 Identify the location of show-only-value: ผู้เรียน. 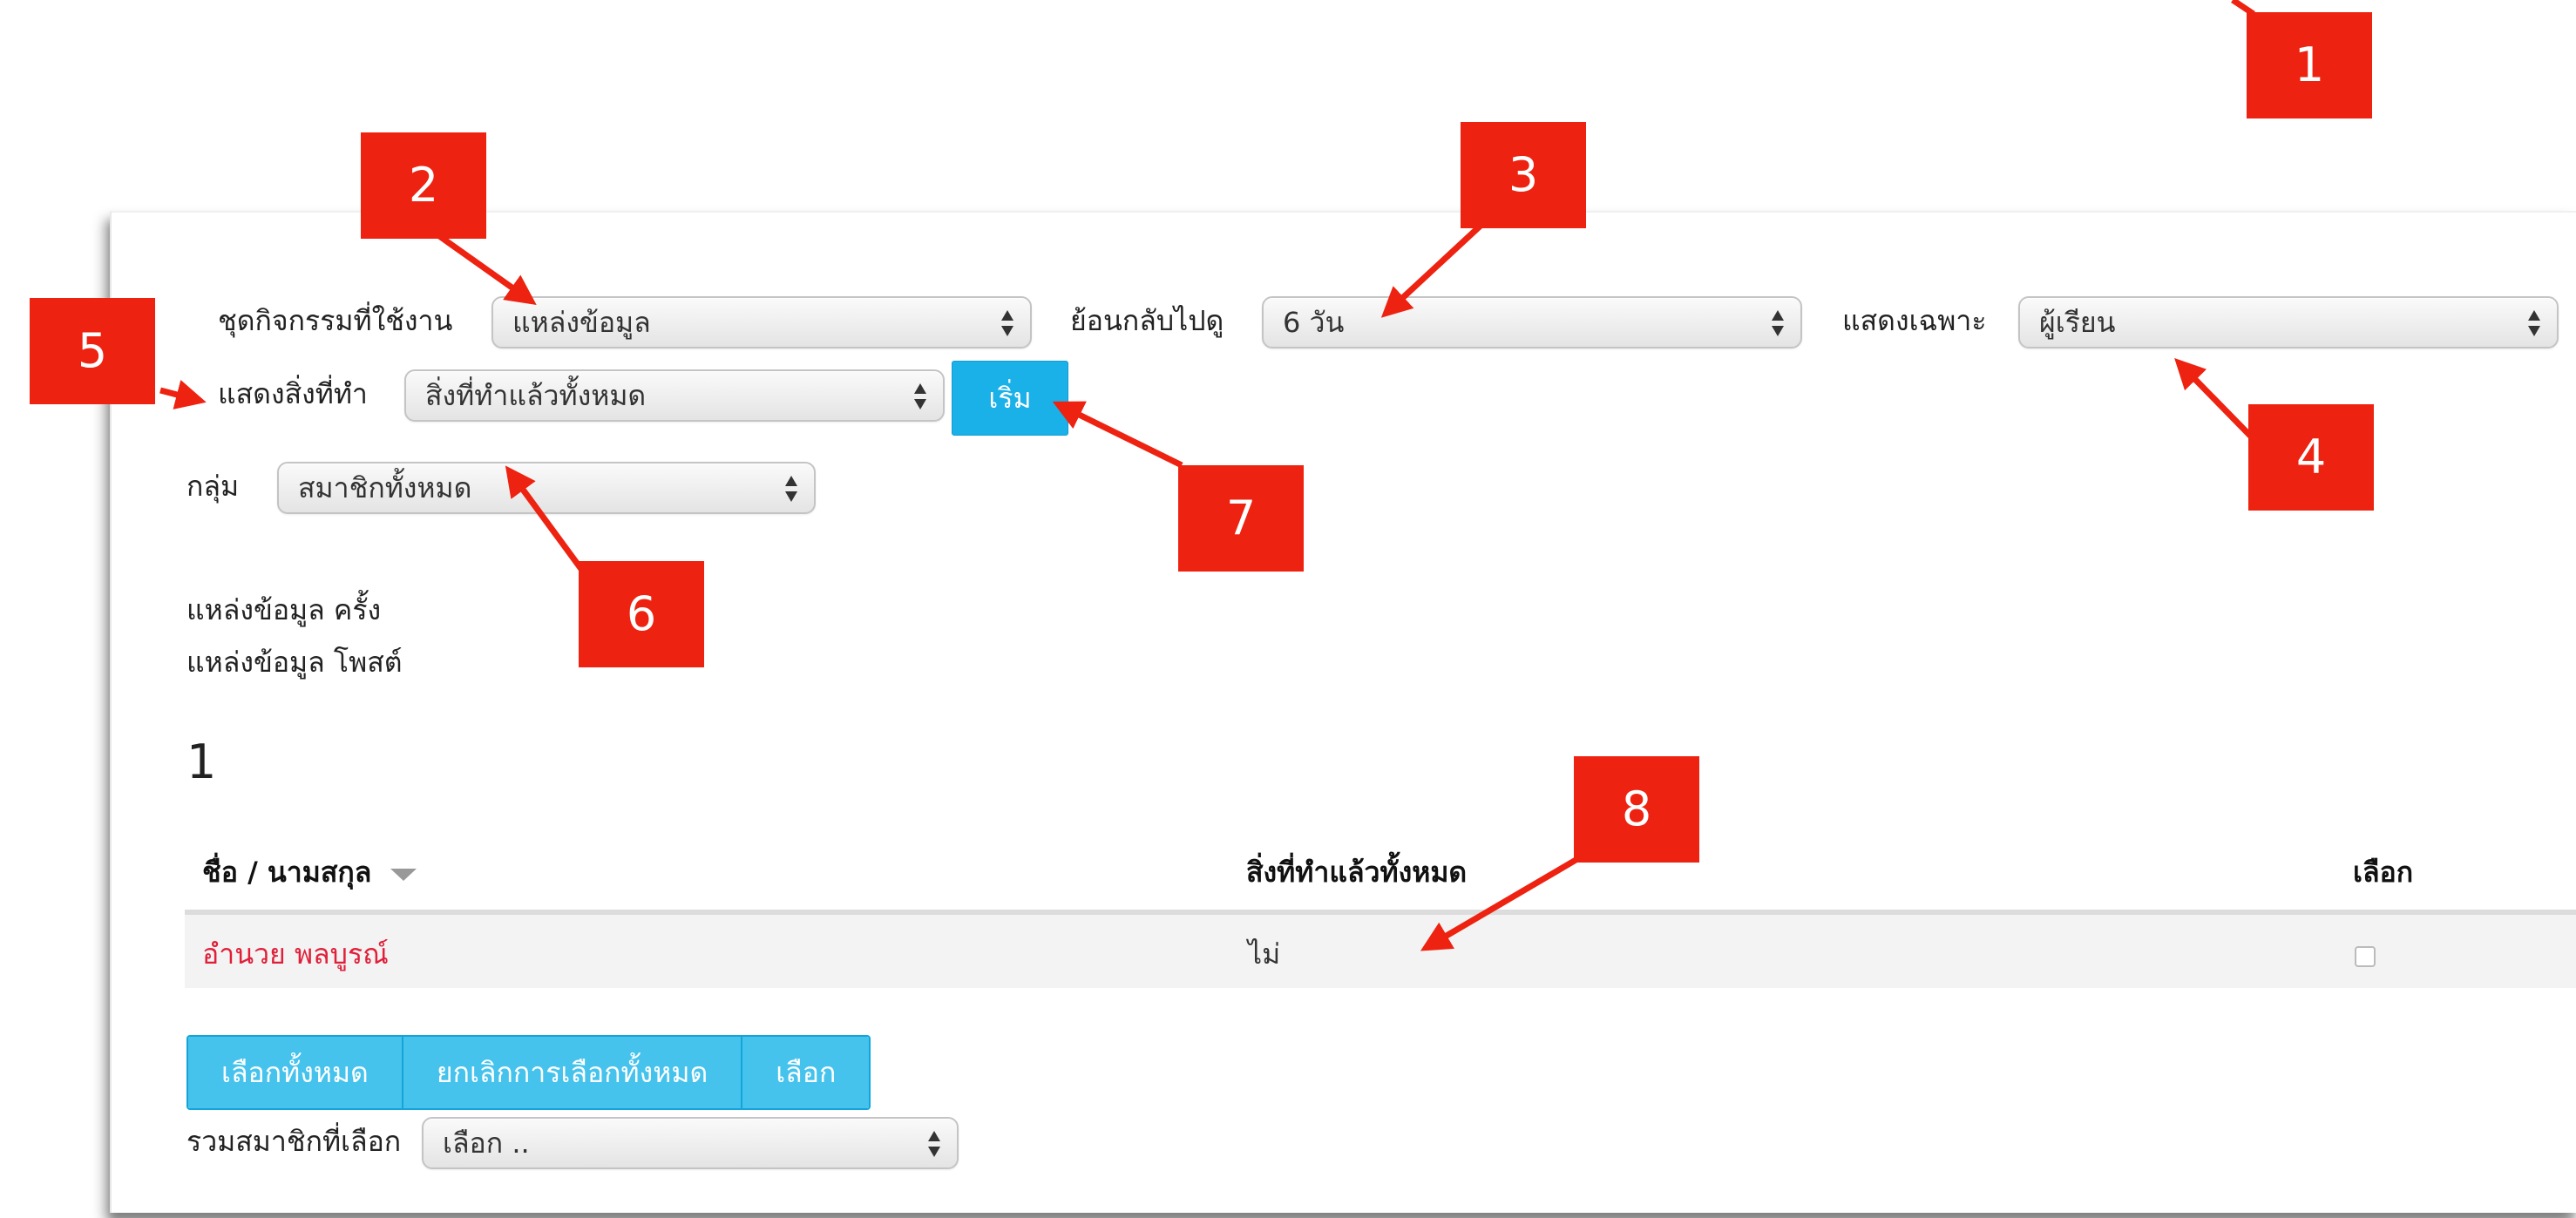
(2078, 322).